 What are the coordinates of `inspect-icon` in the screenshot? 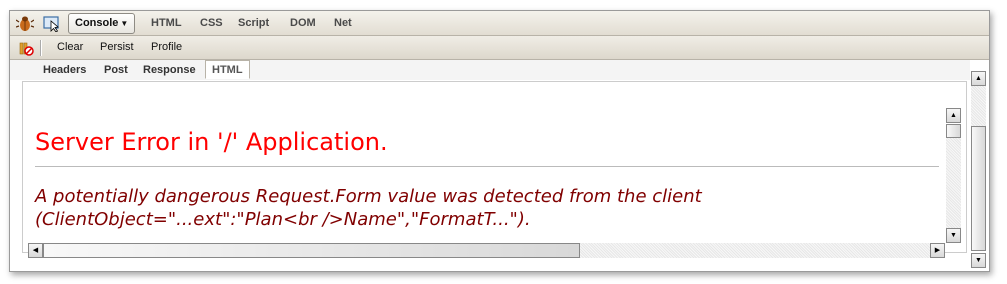 It's located at (52, 24).